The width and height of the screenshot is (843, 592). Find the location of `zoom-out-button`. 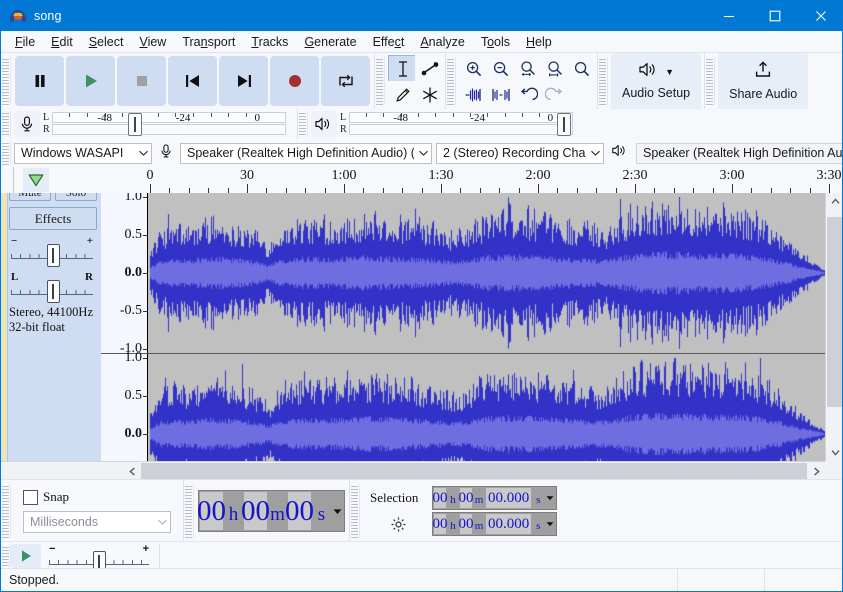

zoom-out-button is located at coordinates (500, 69).